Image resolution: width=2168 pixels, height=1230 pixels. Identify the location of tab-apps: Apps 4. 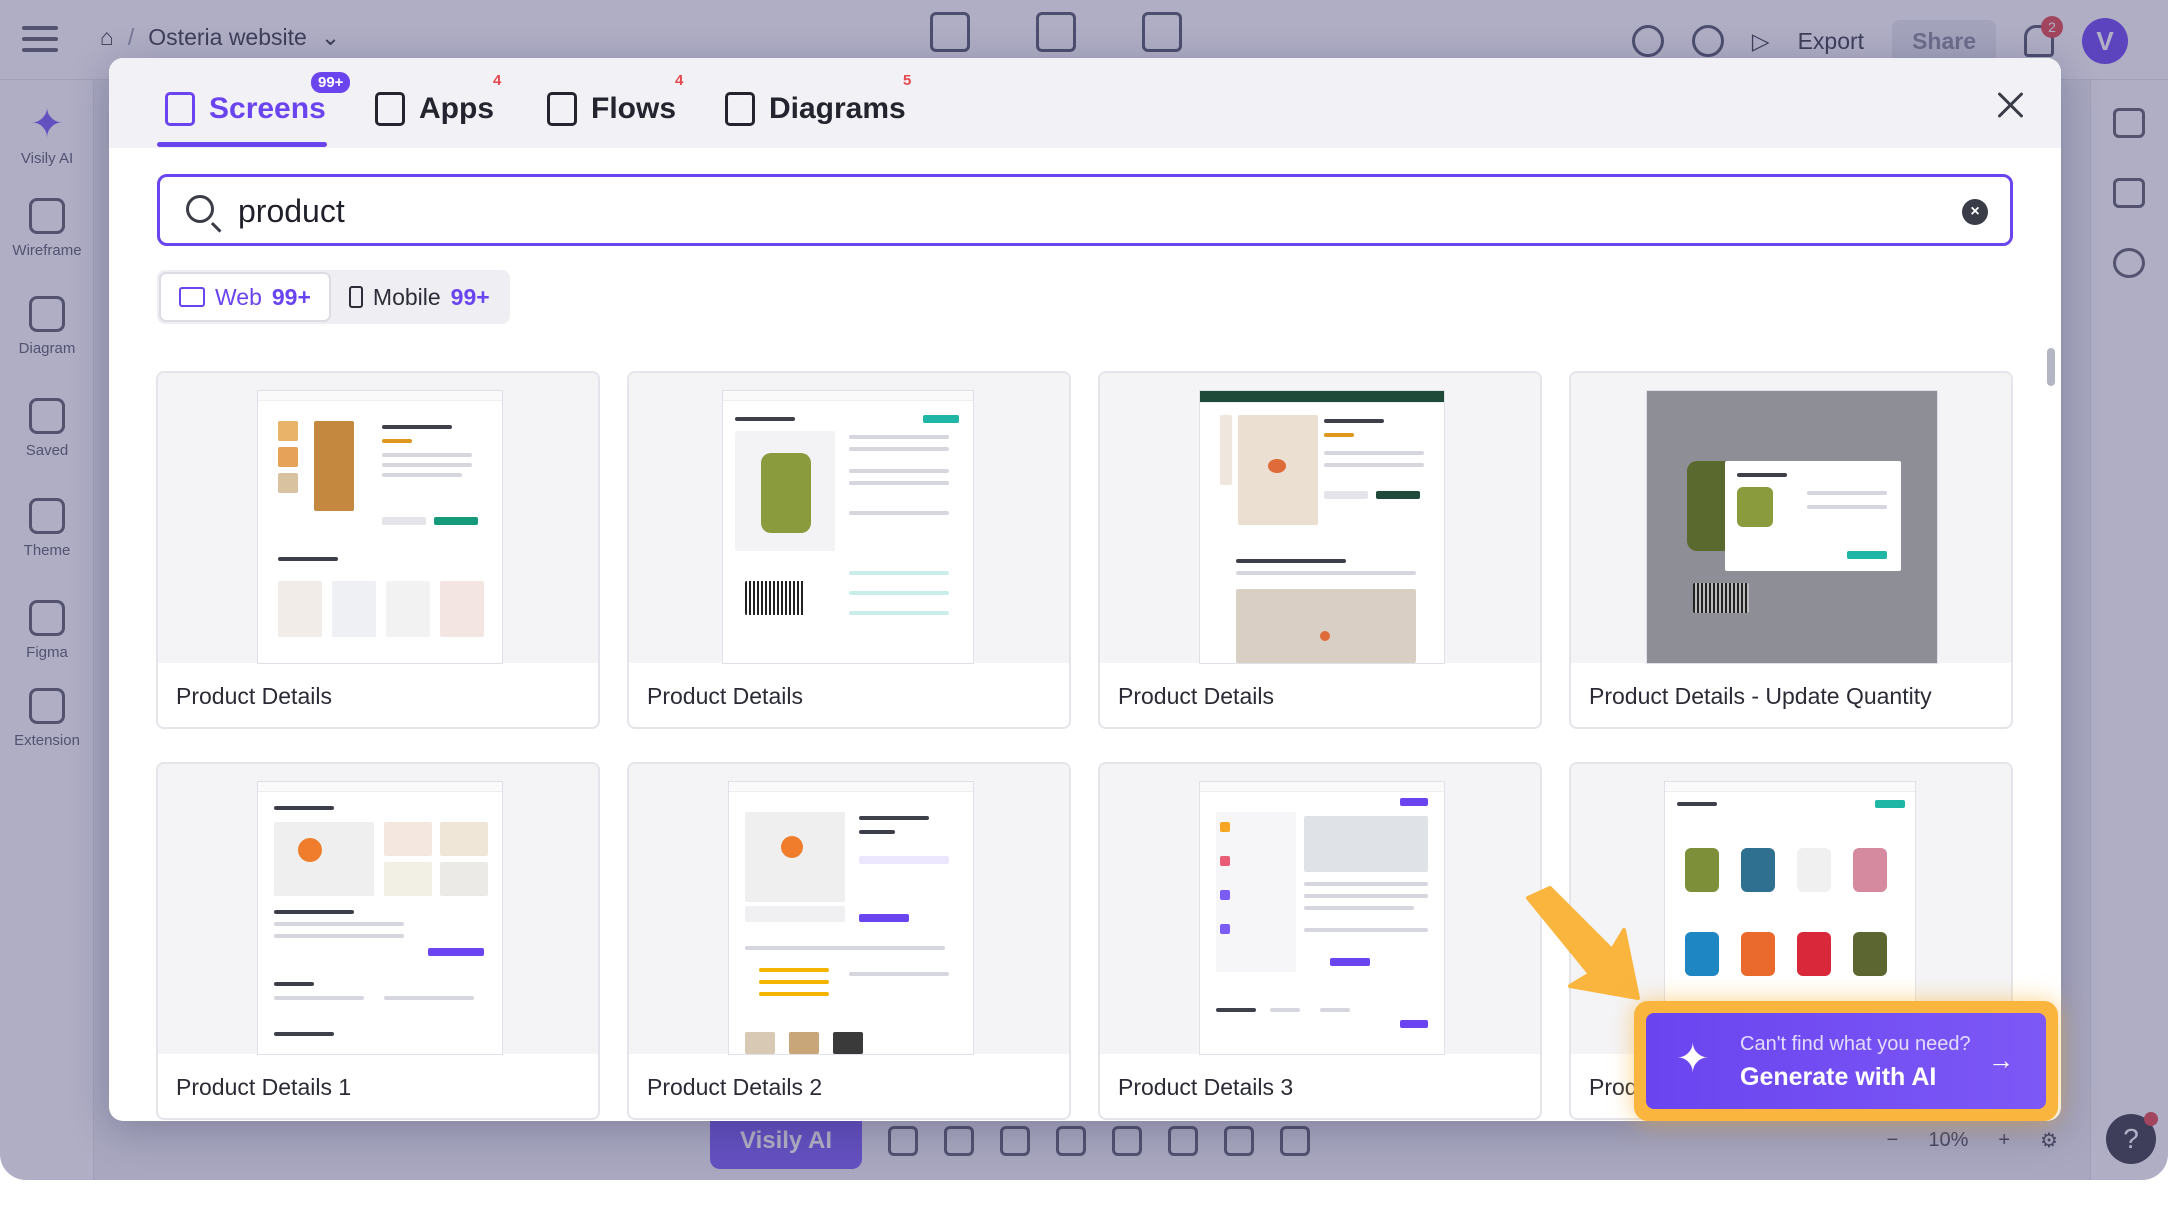
(438, 102).